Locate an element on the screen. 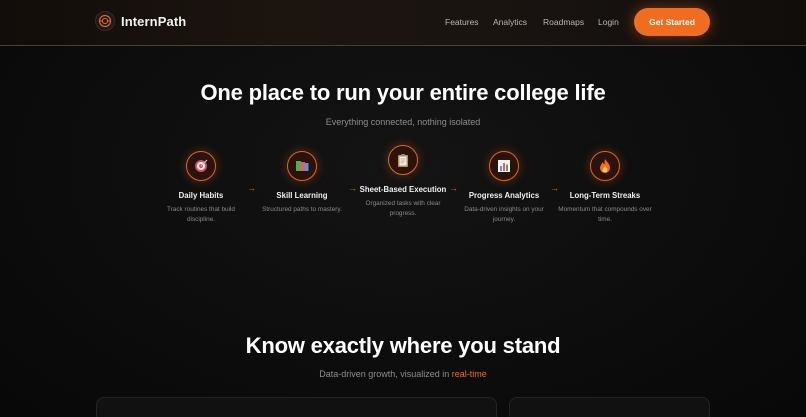 The width and height of the screenshot is (806, 417). step-title: Long-Term Streaks is located at coordinates (605, 195).